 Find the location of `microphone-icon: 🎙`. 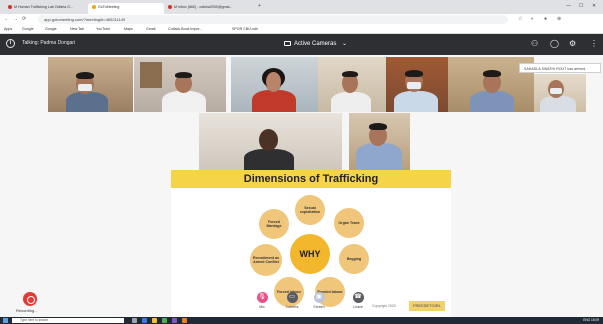

microphone-icon: 🎙 is located at coordinates (262, 297).